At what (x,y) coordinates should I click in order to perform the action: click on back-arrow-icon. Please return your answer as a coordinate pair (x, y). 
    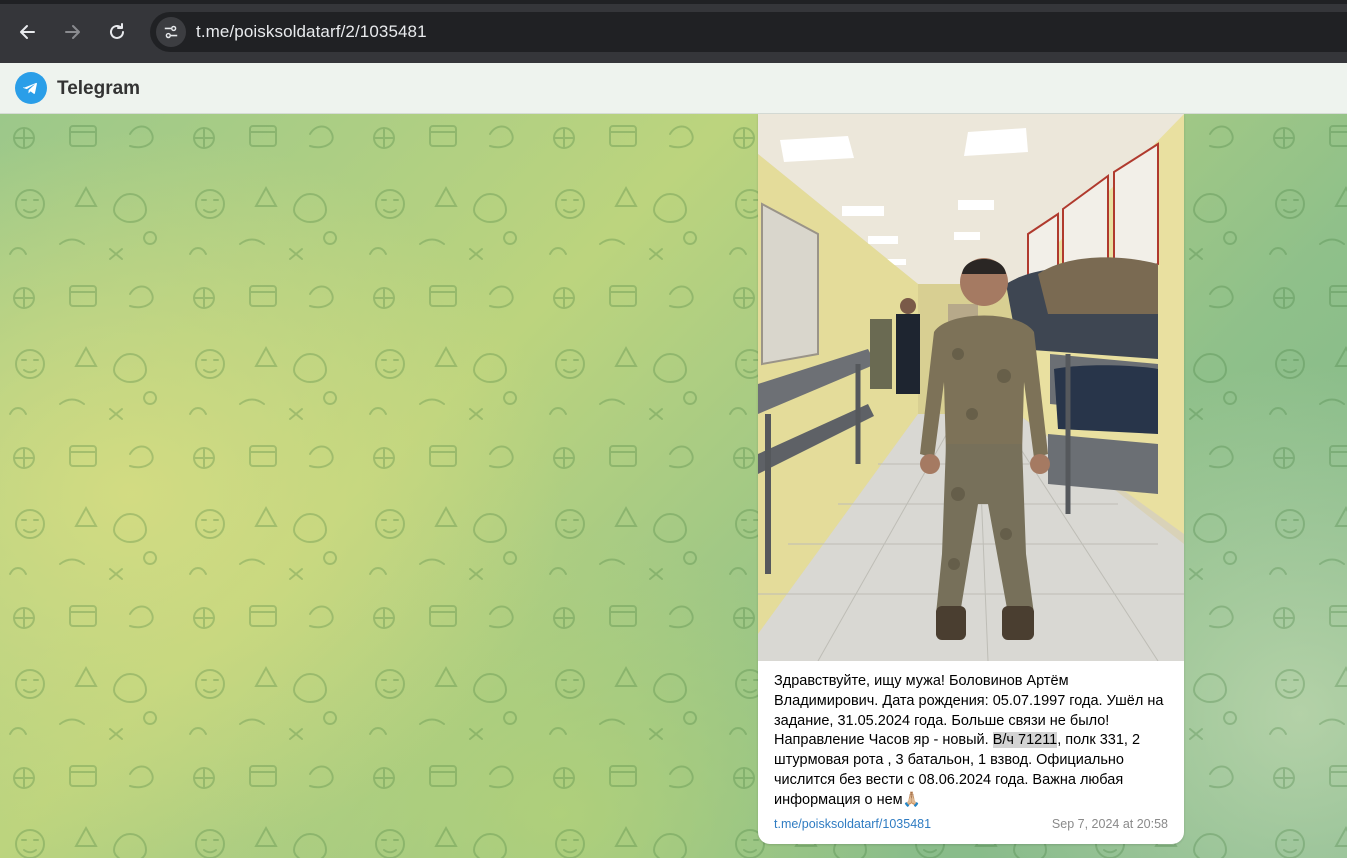
    Looking at the image, I should click on (27, 32).